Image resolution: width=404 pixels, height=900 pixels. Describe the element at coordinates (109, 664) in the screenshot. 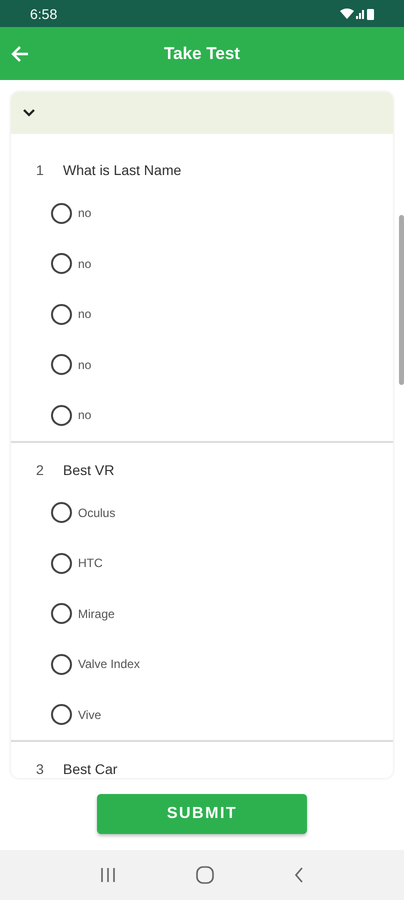

I see `option-label: Valve Index` at that location.